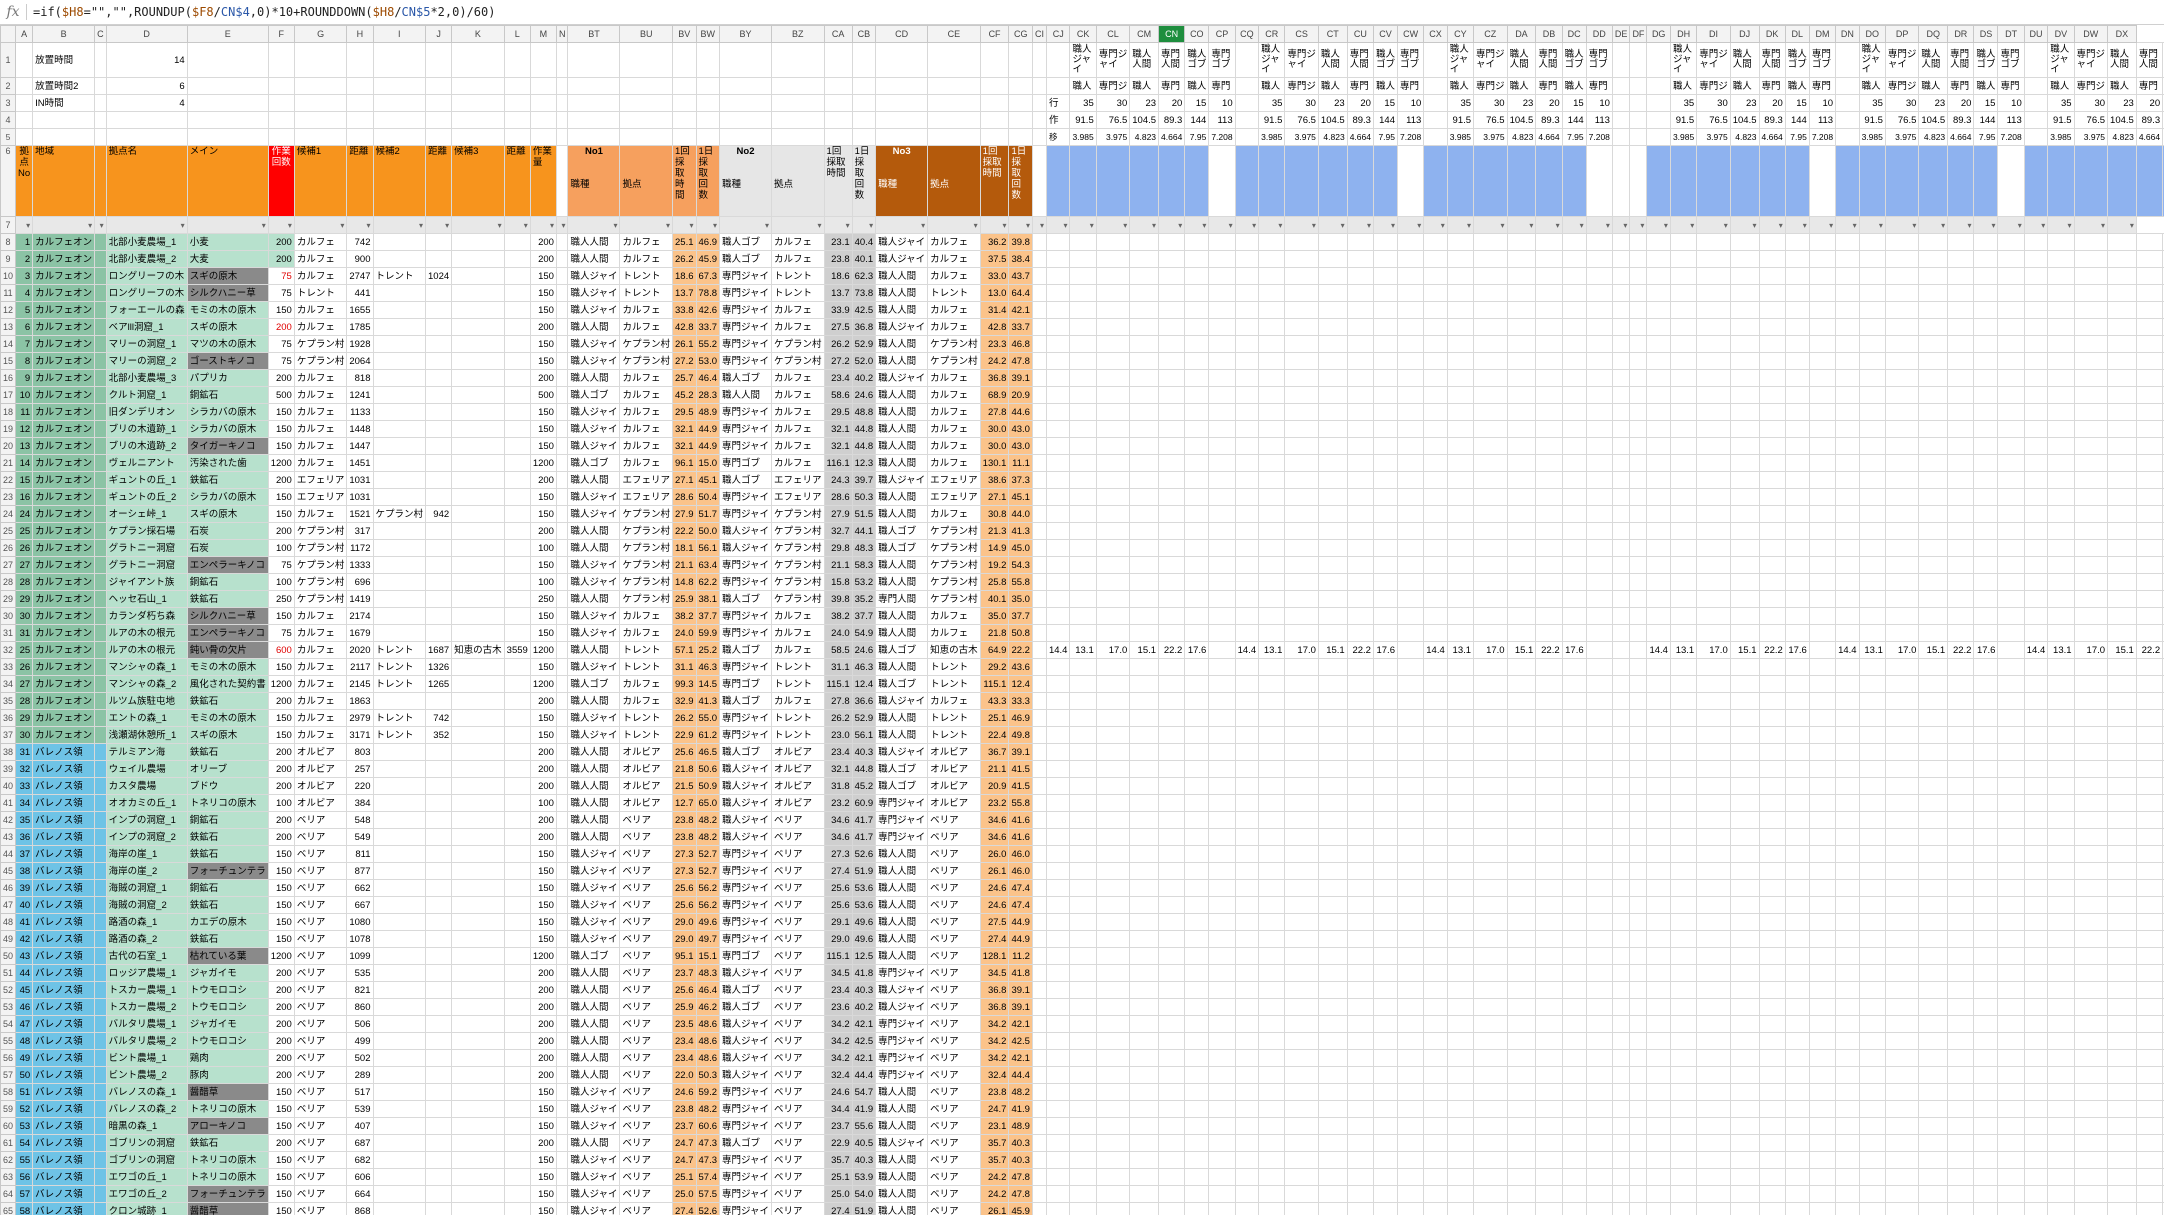  What do you see at coordinates (864, 412) in the screenshot?
I see `cell: 48.8` at bounding box center [864, 412].